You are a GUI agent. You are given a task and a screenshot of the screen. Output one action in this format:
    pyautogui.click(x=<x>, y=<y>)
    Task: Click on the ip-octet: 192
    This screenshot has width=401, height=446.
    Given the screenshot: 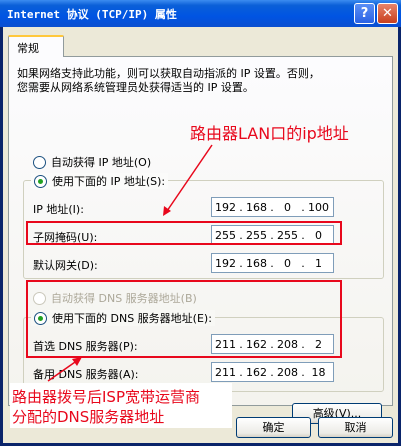 What is the action you would take?
    pyautogui.click(x=225, y=207)
    